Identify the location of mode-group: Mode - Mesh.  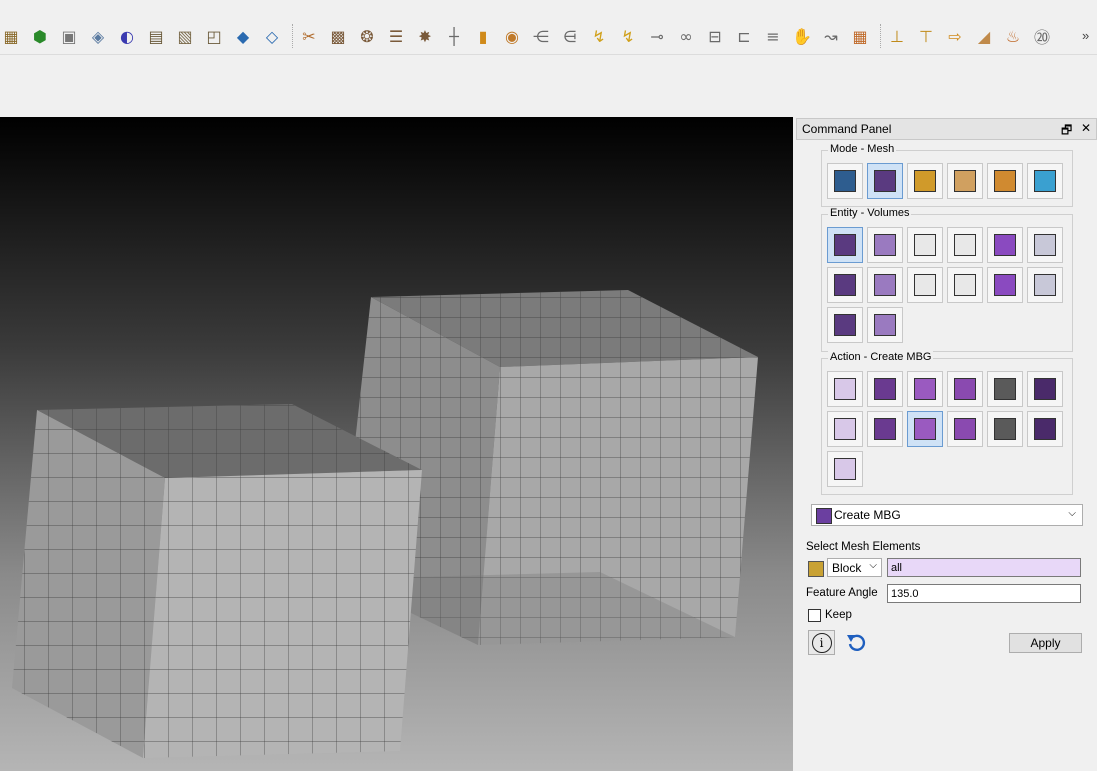
(947, 175).